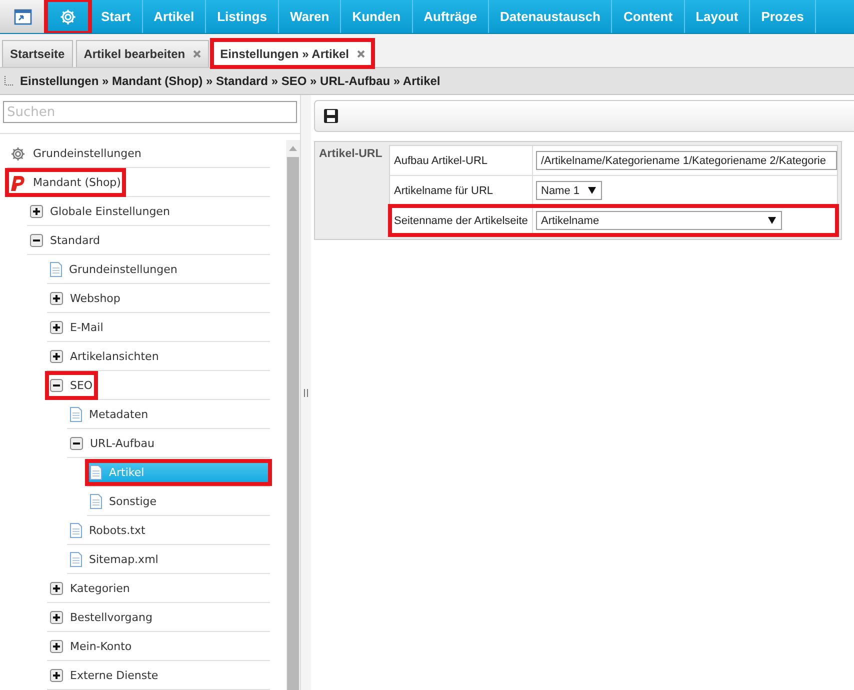 This screenshot has width=854, height=690. What do you see at coordinates (76, 327) in the screenshot?
I see `tree-item: E-Mail` at bounding box center [76, 327].